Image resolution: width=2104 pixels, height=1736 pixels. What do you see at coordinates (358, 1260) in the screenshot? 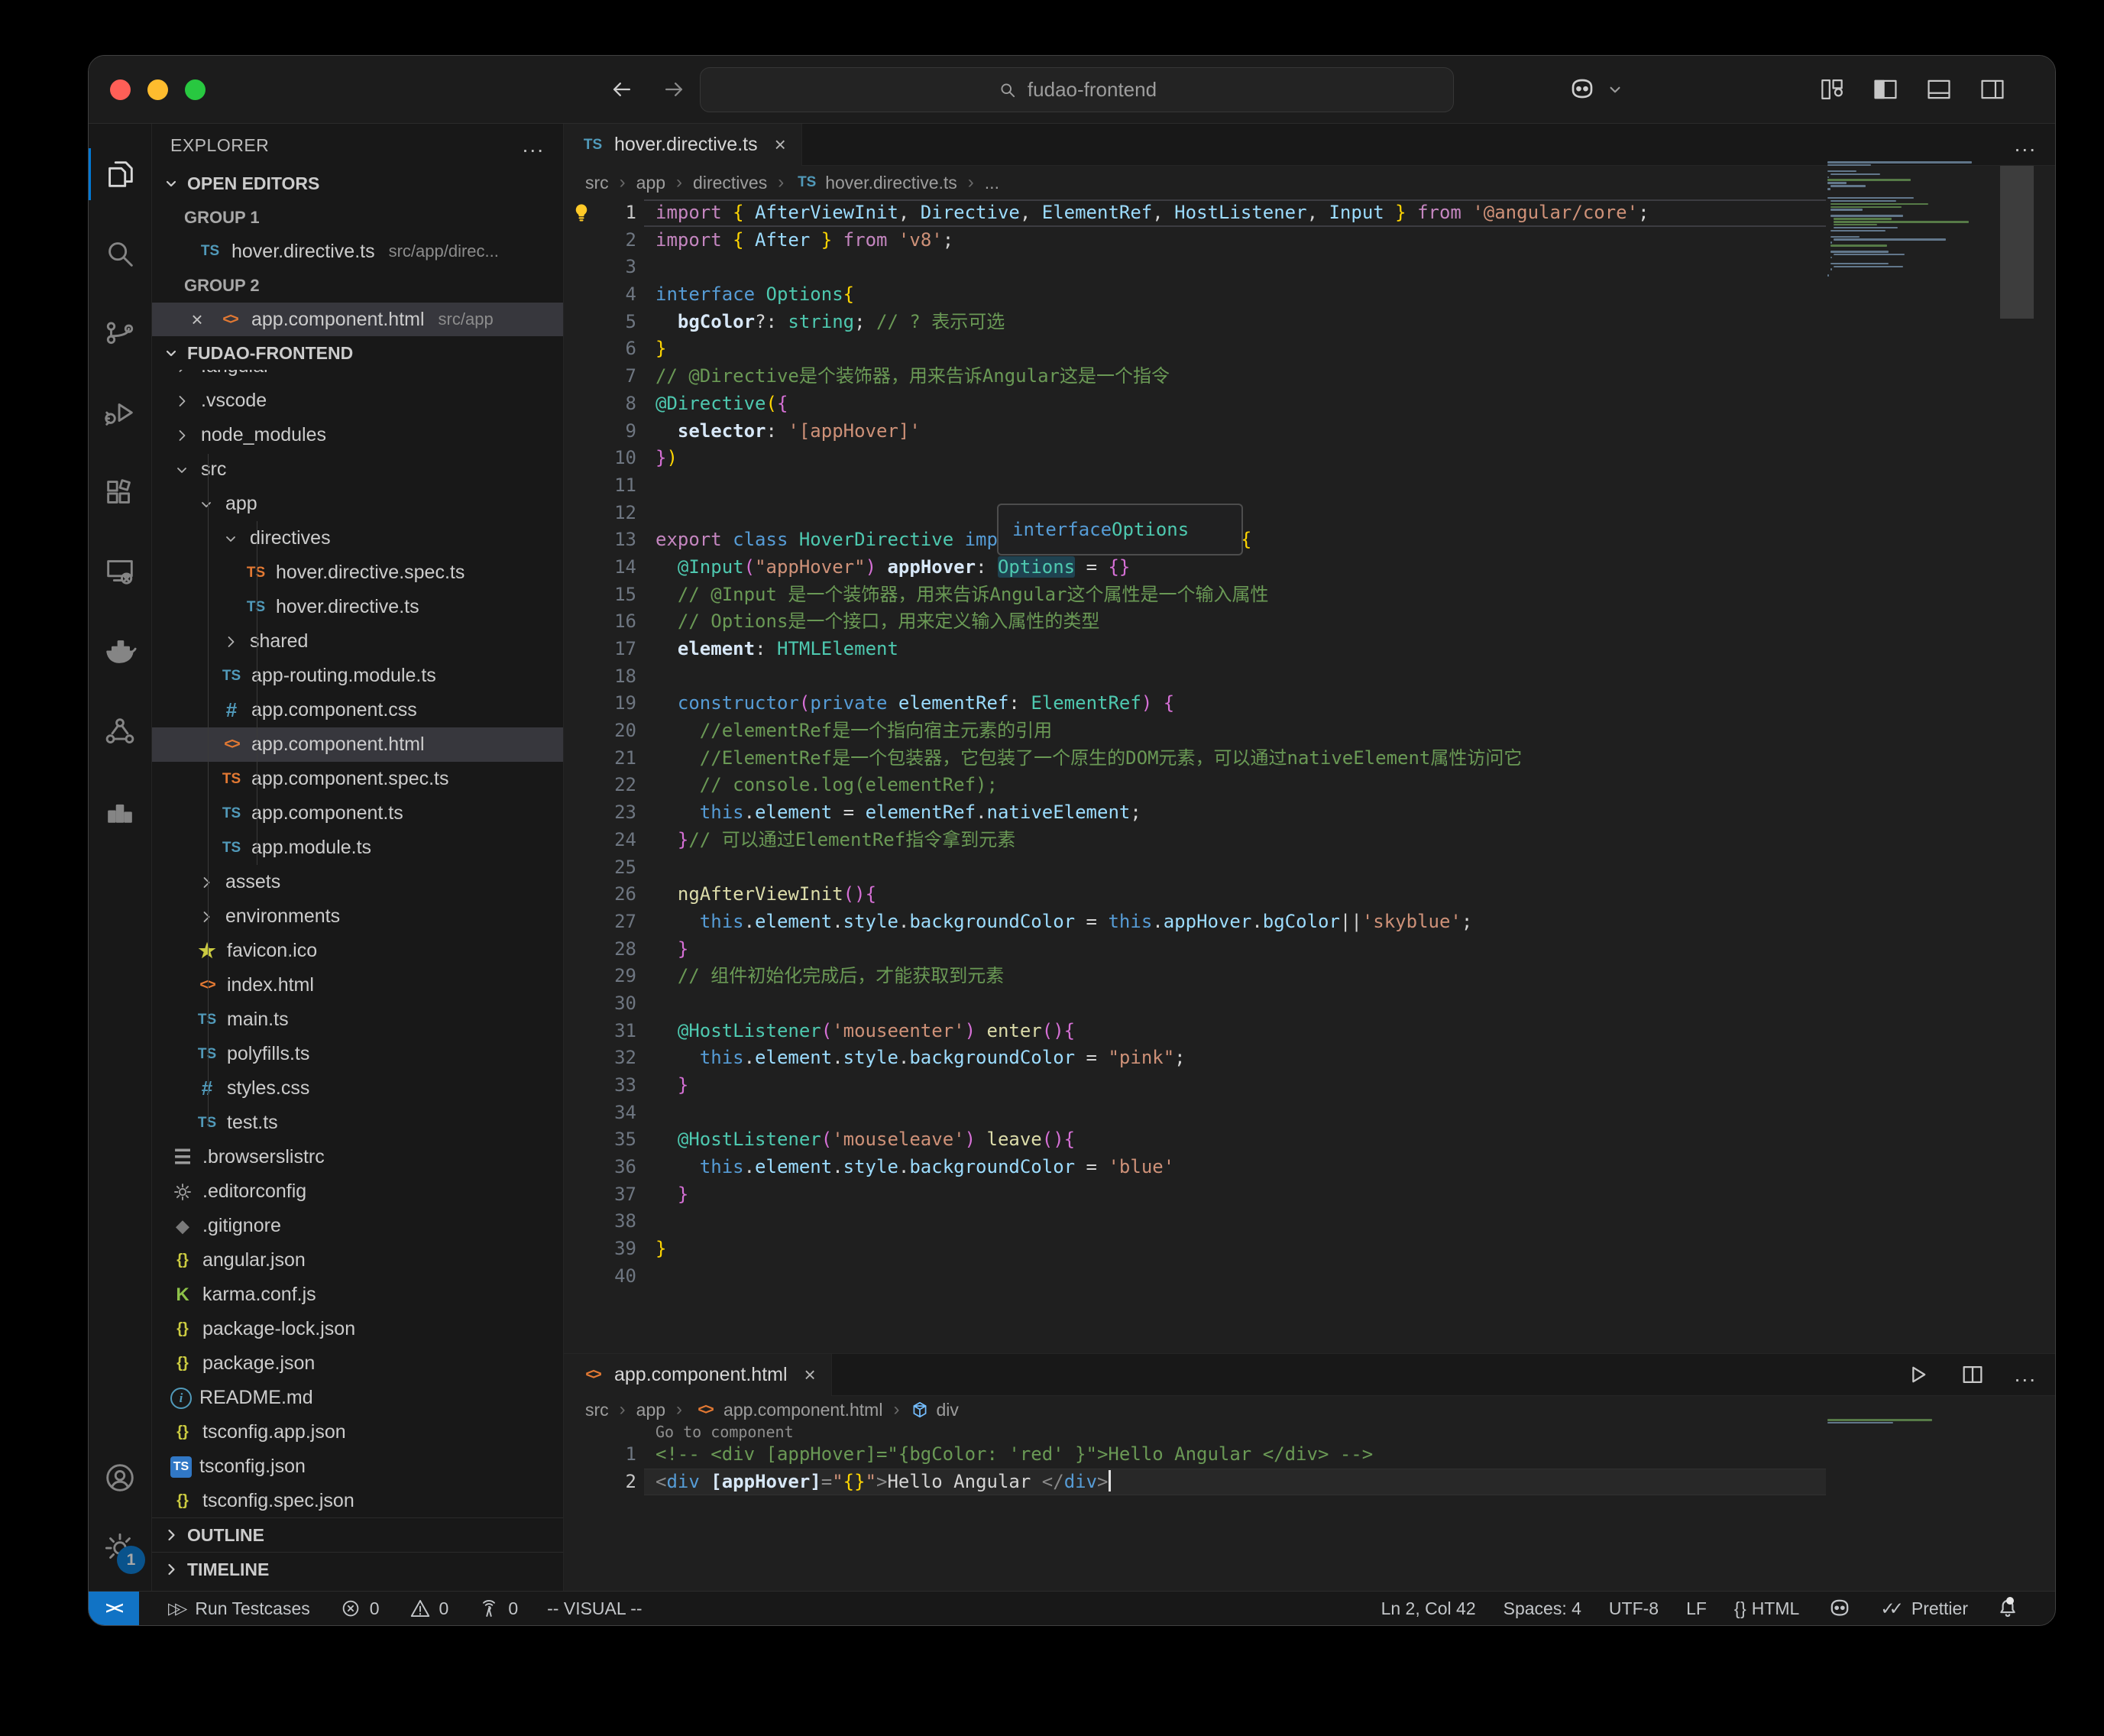
I see `tree-item-angular.json: {} angular.json` at bounding box center [358, 1260].